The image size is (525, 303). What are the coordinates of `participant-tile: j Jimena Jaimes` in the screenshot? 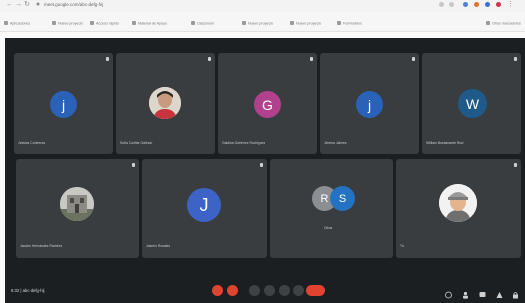 It's located at (369, 103).